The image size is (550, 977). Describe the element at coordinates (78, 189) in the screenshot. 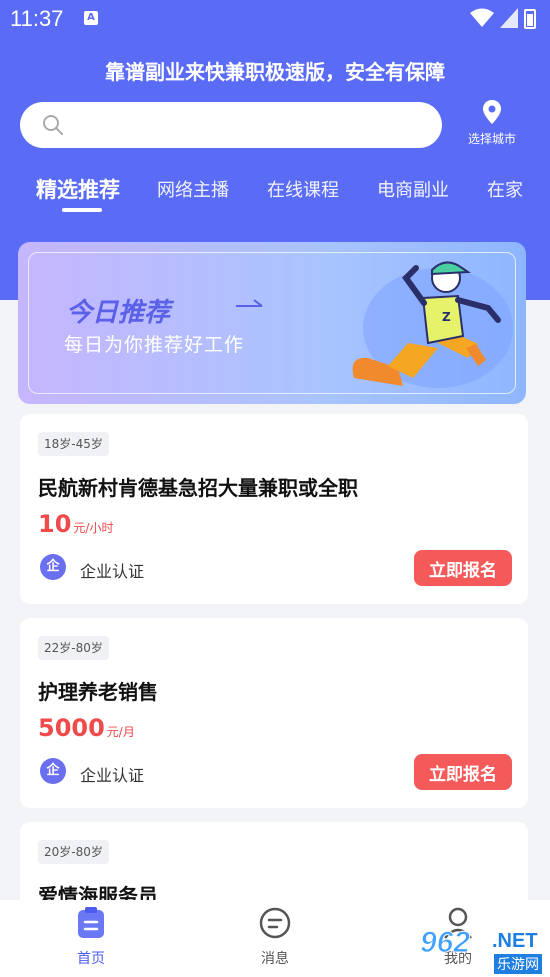

I see `tab-featured: 精选推荐` at that location.